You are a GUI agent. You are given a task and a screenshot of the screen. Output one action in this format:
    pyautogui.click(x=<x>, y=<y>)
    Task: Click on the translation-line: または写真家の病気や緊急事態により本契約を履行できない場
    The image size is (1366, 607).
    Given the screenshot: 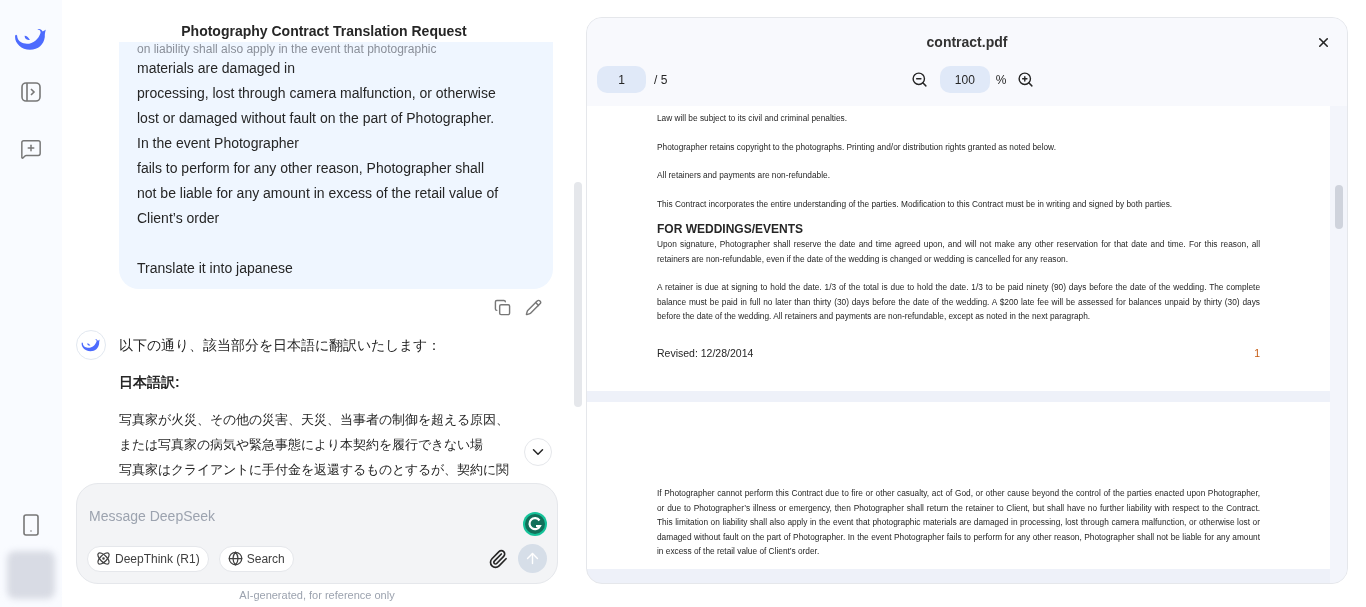 What is the action you would take?
    pyautogui.click(x=301, y=445)
    